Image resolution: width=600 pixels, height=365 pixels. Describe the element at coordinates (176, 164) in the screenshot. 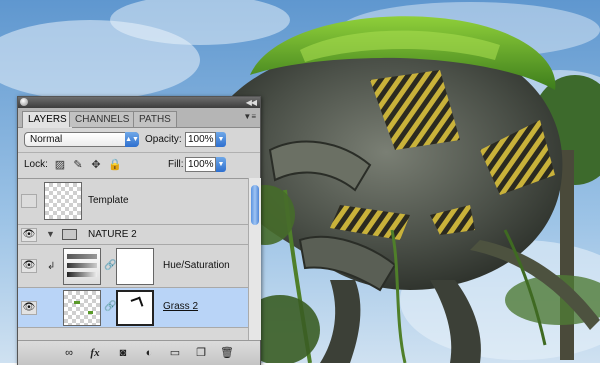

I see `fill-label: Fill:` at that location.